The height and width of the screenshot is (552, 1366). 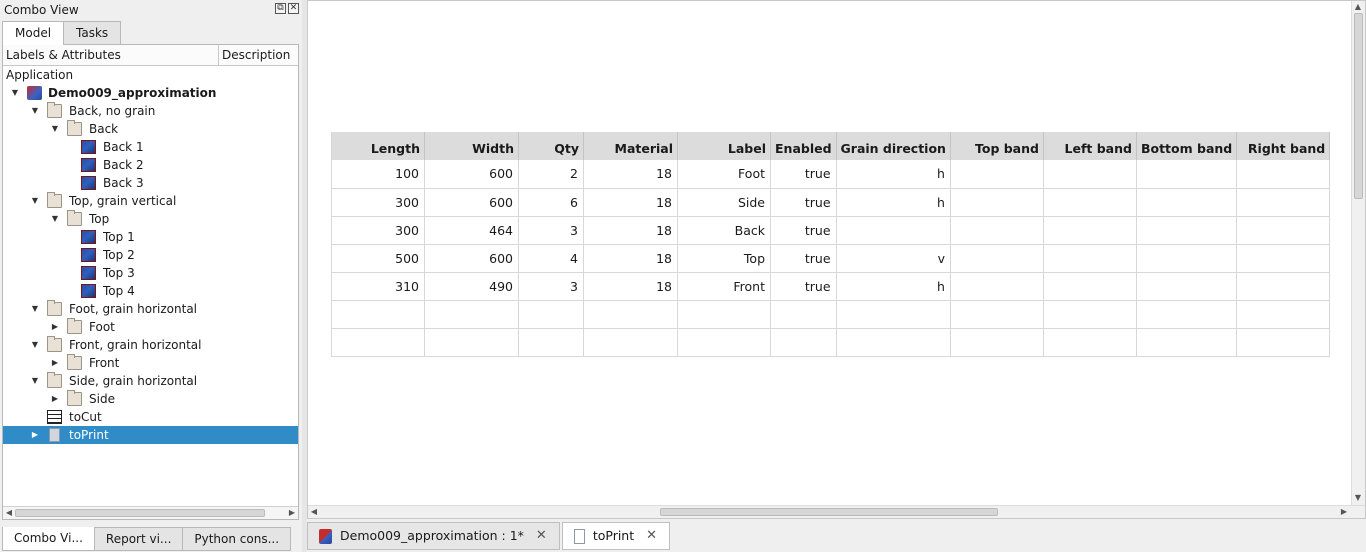 What do you see at coordinates (150, 183) in the screenshot?
I see `tree-item: Back 3` at bounding box center [150, 183].